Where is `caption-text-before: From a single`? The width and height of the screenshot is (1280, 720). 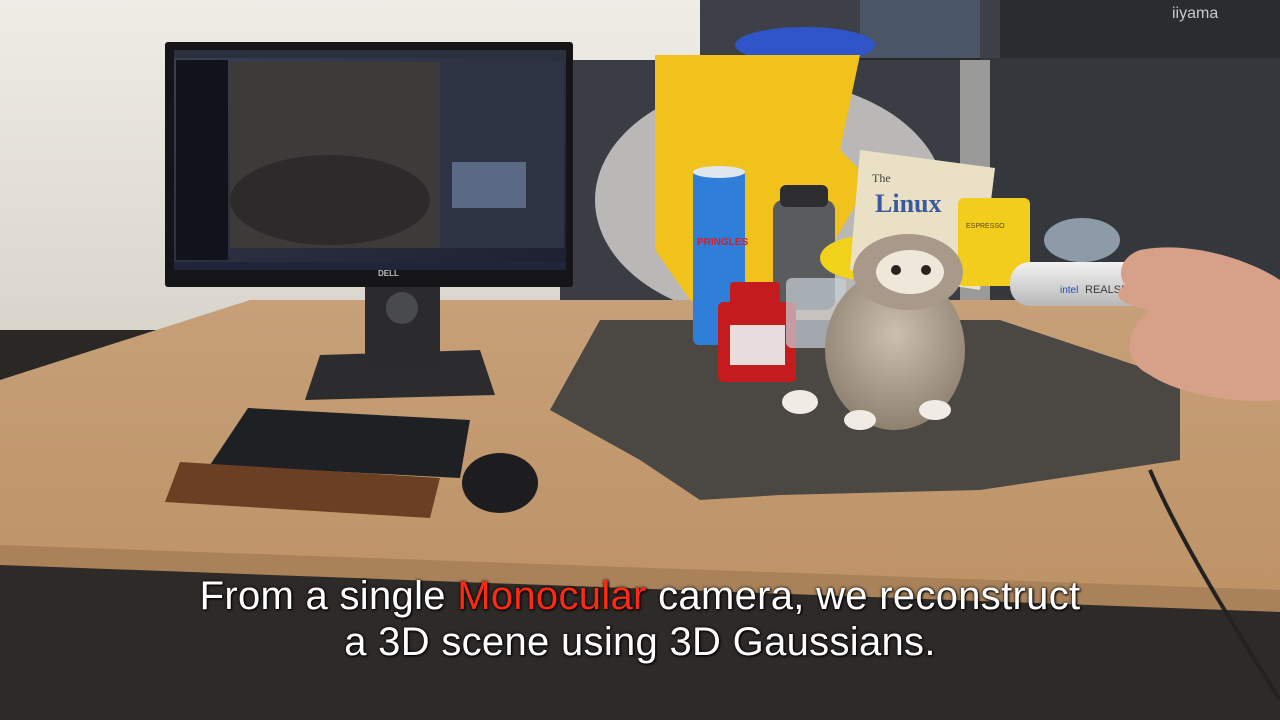 caption-text-before: From a single is located at coordinates (328, 596).